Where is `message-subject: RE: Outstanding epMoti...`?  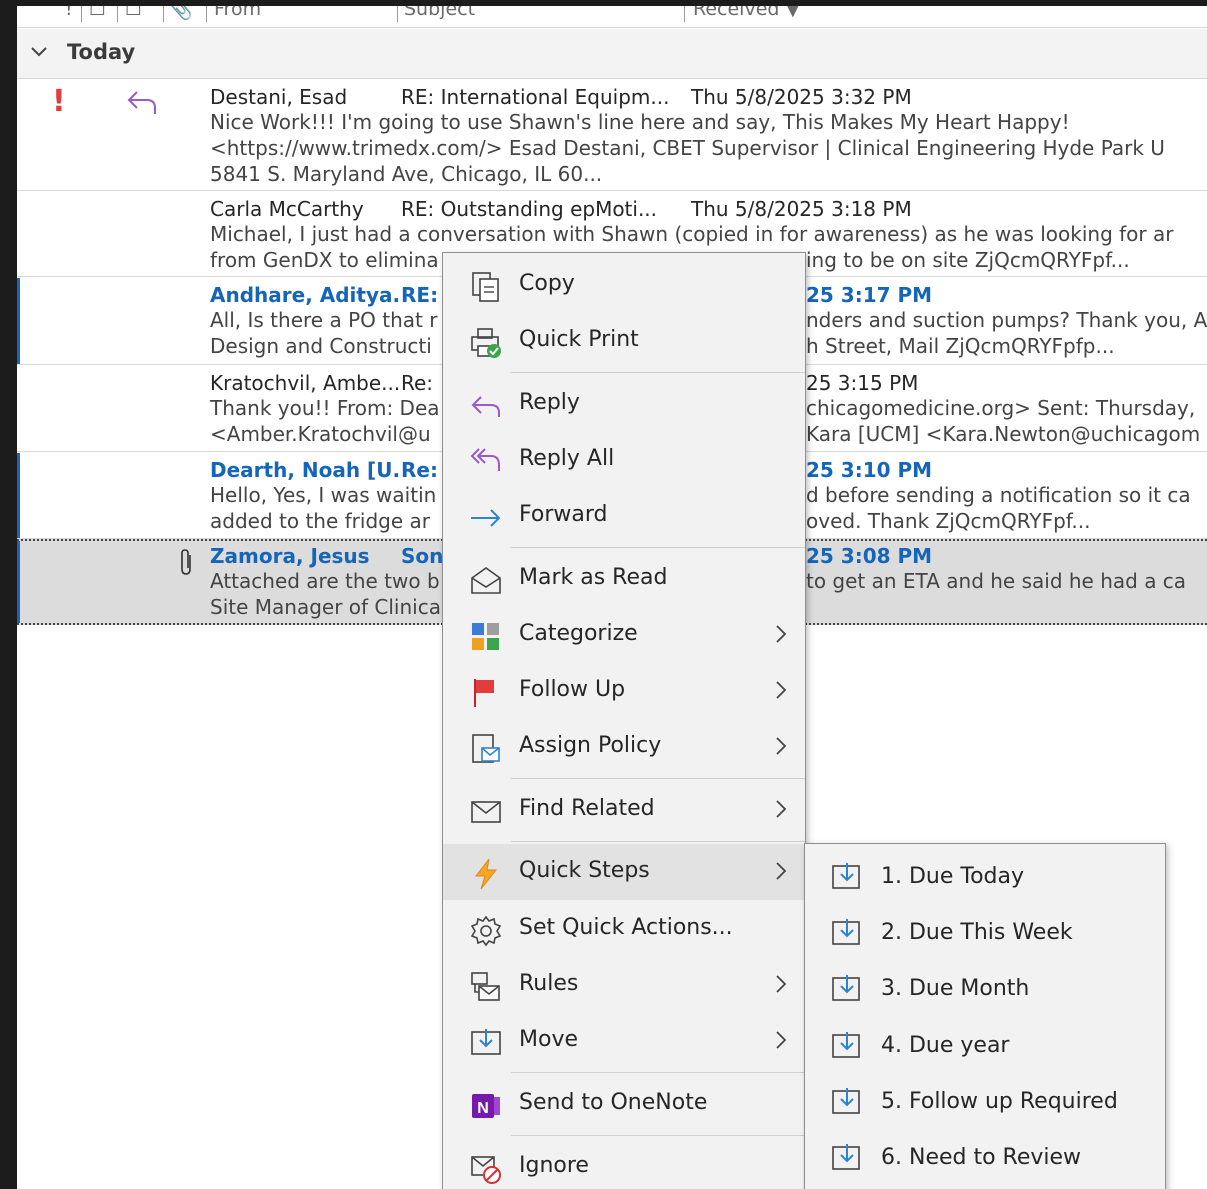
message-subject: RE: Outstanding epMoti... is located at coordinates (529, 209).